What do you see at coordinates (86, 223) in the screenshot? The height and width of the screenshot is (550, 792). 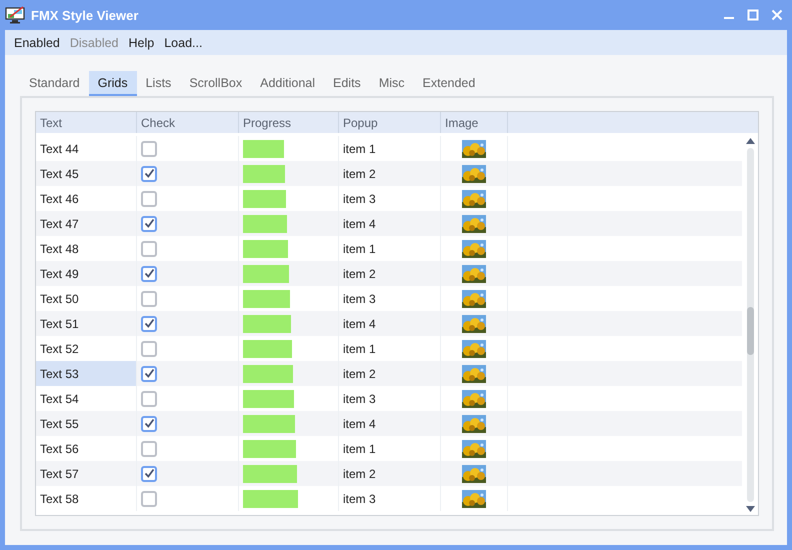 I see `table-cell: Text 47` at bounding box center [86, 223].